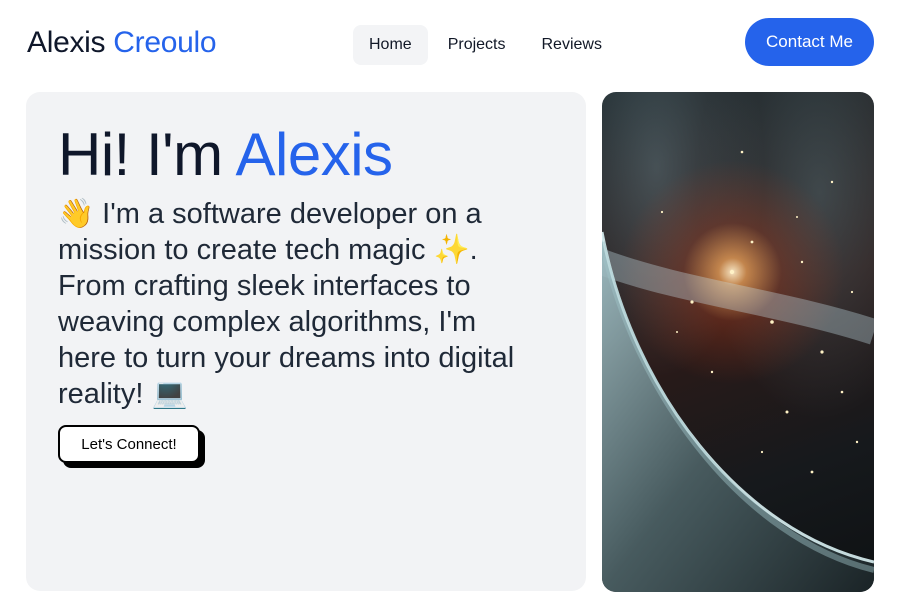 The height and width of the screenshot is (601, 899). Describe the element at coordinates (809, 42) in the screenshot. I see `contact-me-button: Contact Me` at that location.